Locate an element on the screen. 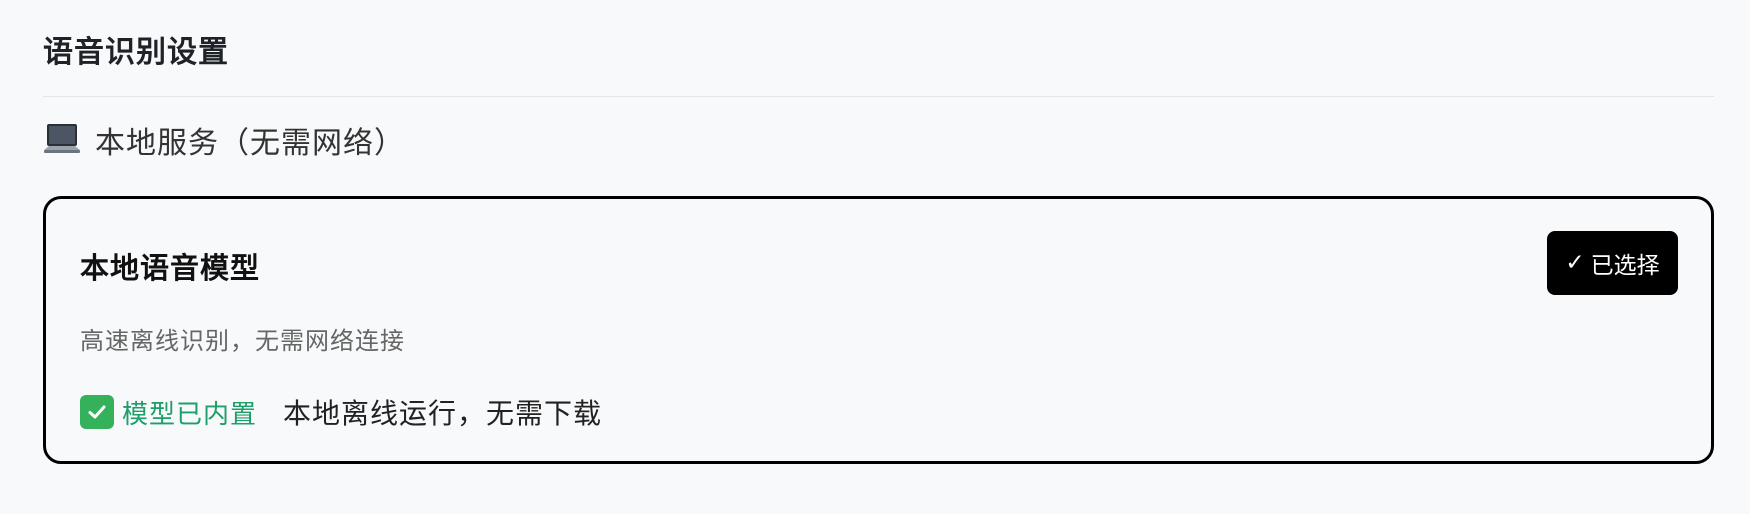 This screenshot has height=514, width=1750. title-divider is located at coordinates (878, 96).